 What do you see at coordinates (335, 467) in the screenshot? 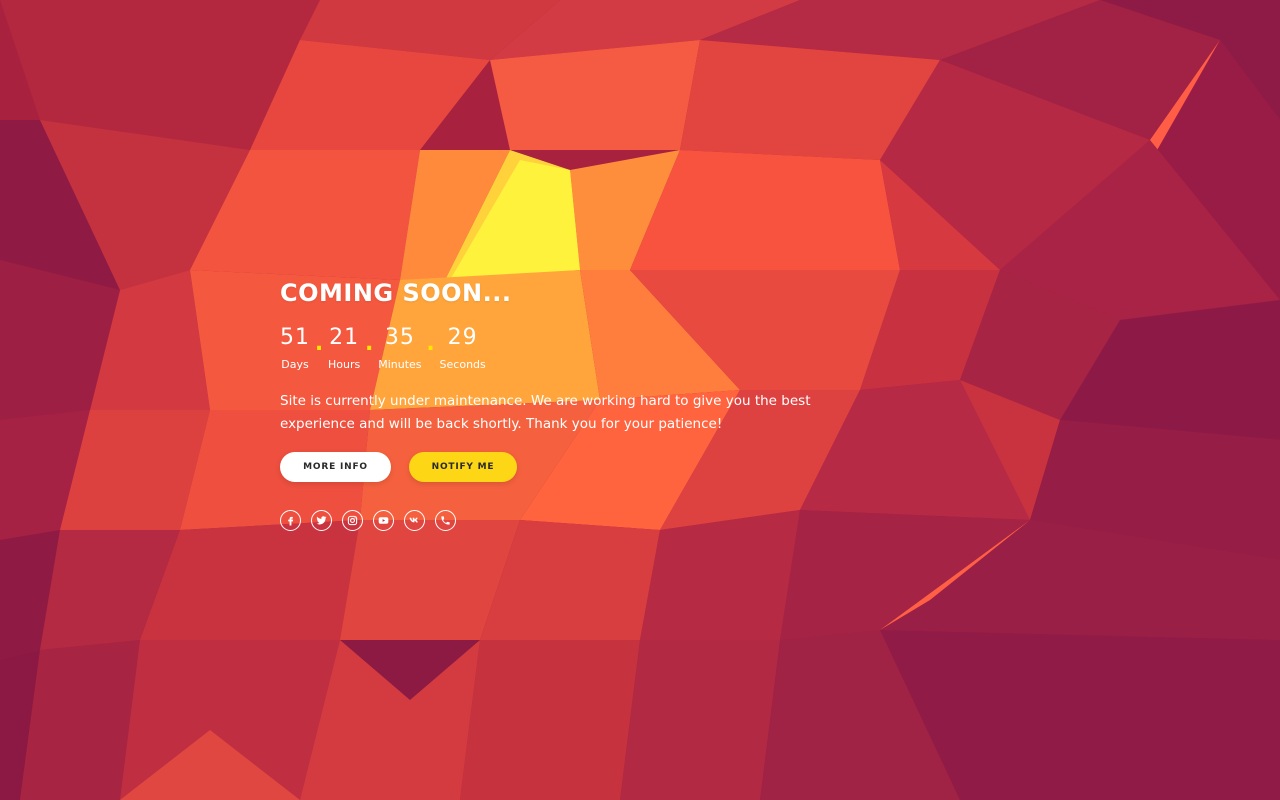
I see `more-info-button: MORE INFO` at bounding box center [335, 467].